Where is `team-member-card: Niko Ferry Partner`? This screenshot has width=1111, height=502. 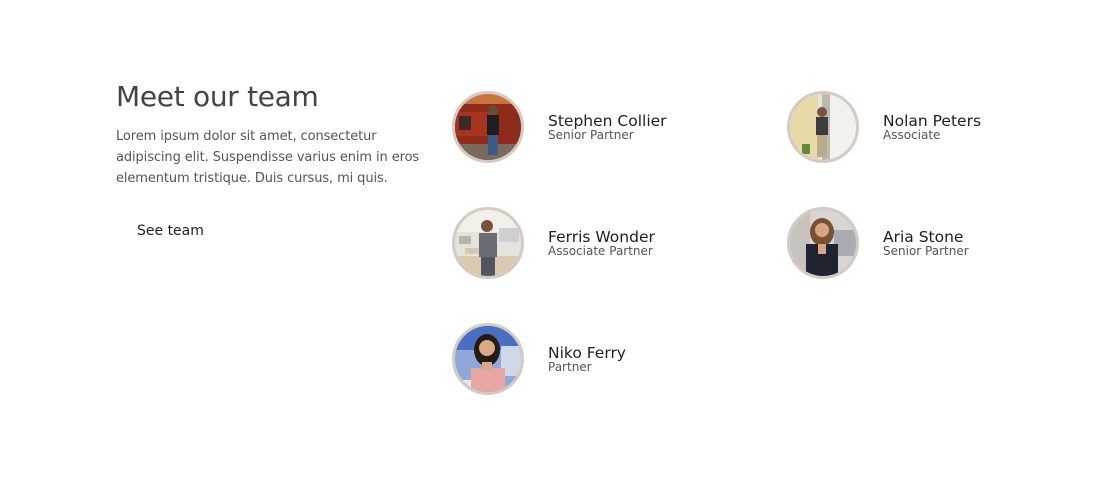 team-member-card: Niko Ferry Partner is located at coordinates (602, 359).